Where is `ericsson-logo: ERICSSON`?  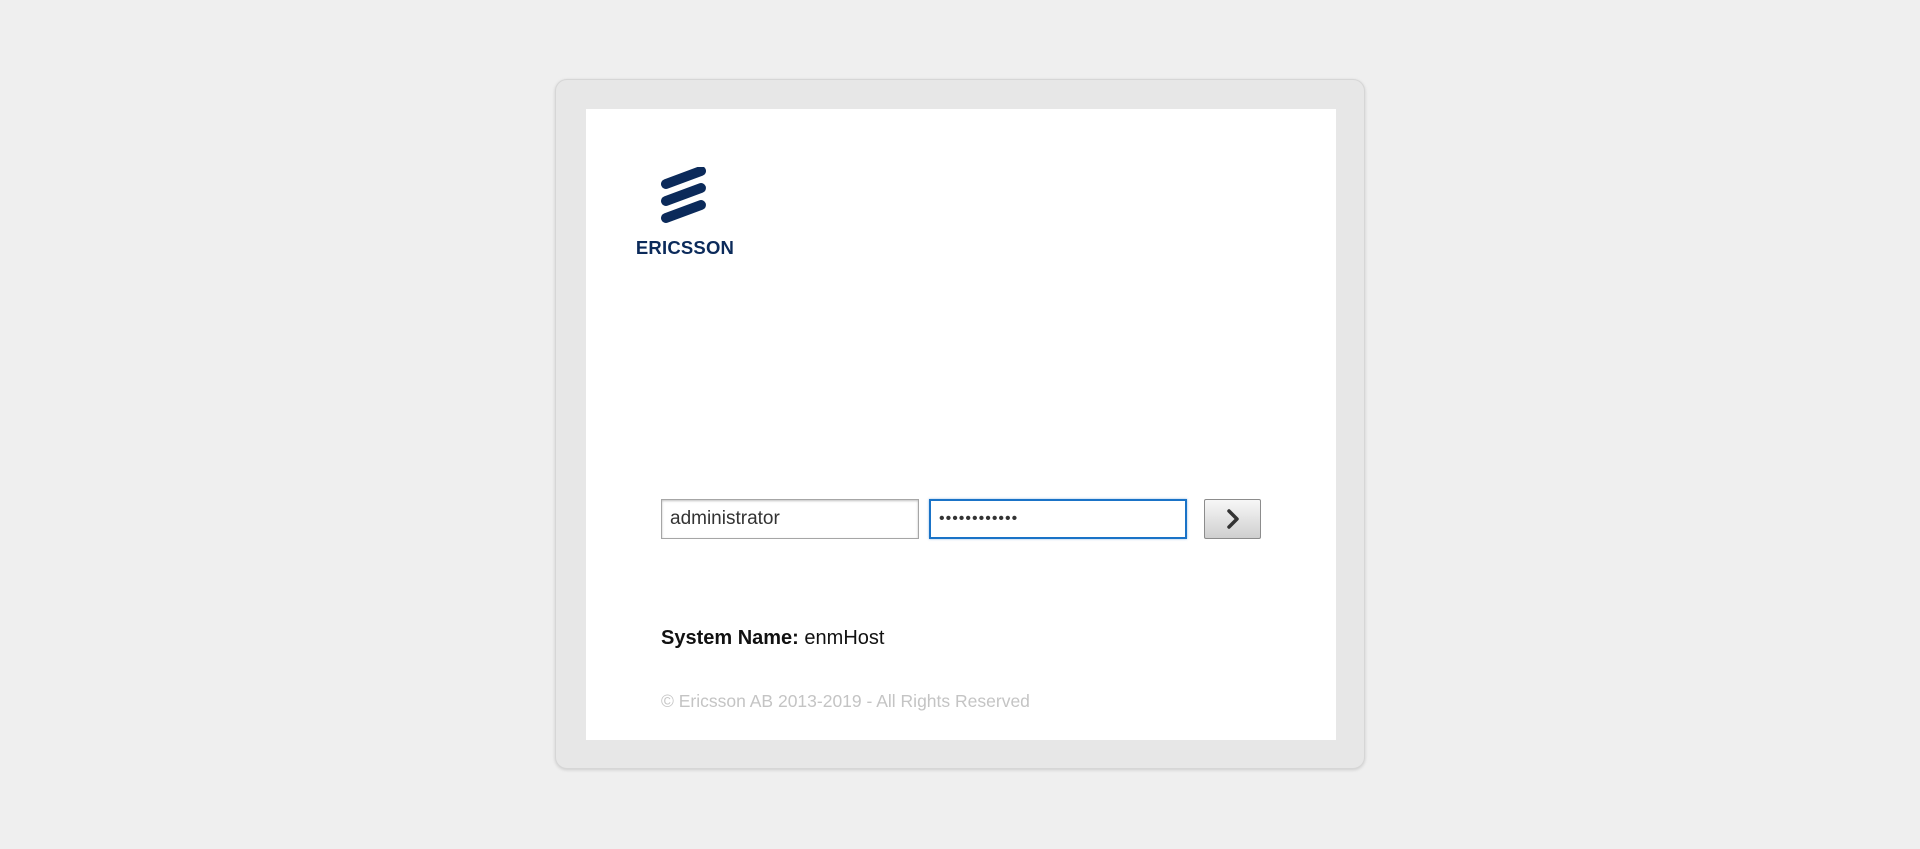
ericsson-logo: ERICSSON is located at coordinates (685, 219).